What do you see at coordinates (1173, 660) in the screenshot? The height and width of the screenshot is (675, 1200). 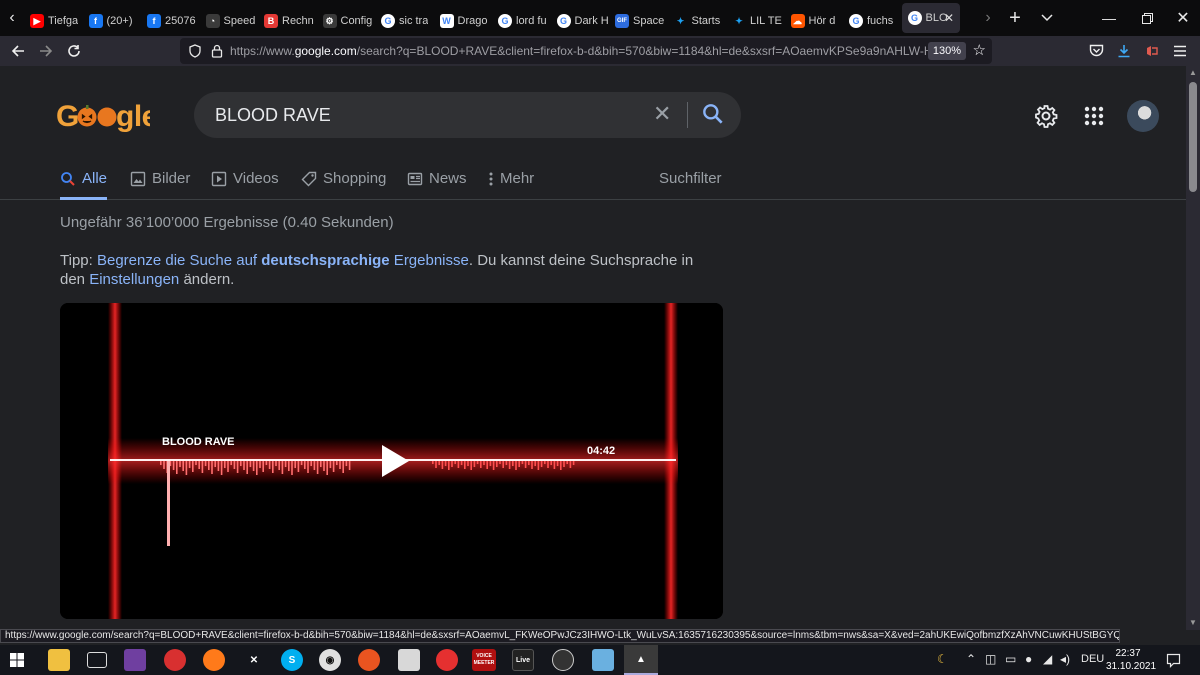 I see `notifications-icon` at bounding box center [1173, 660].